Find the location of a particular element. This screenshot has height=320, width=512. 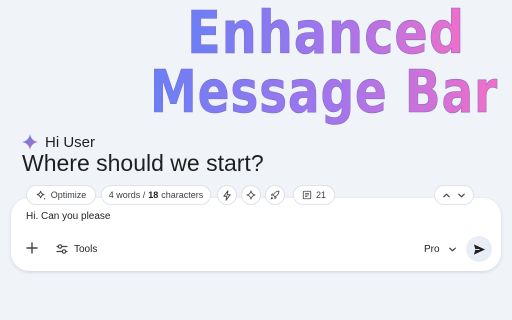

page-headline: Where should we start? is located at coordinates (143, 163).